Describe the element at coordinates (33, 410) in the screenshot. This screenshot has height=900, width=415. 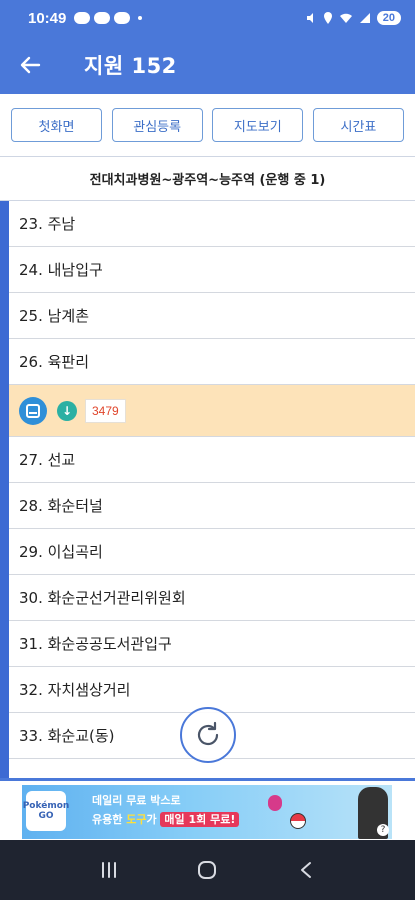
I see `bus-icon` at that location.